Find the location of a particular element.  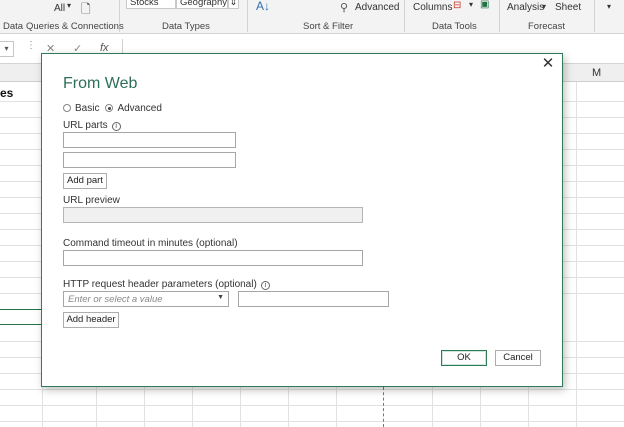

header-name-combobox: Enter or select a value ▼ is located at coordinates (146, 299).